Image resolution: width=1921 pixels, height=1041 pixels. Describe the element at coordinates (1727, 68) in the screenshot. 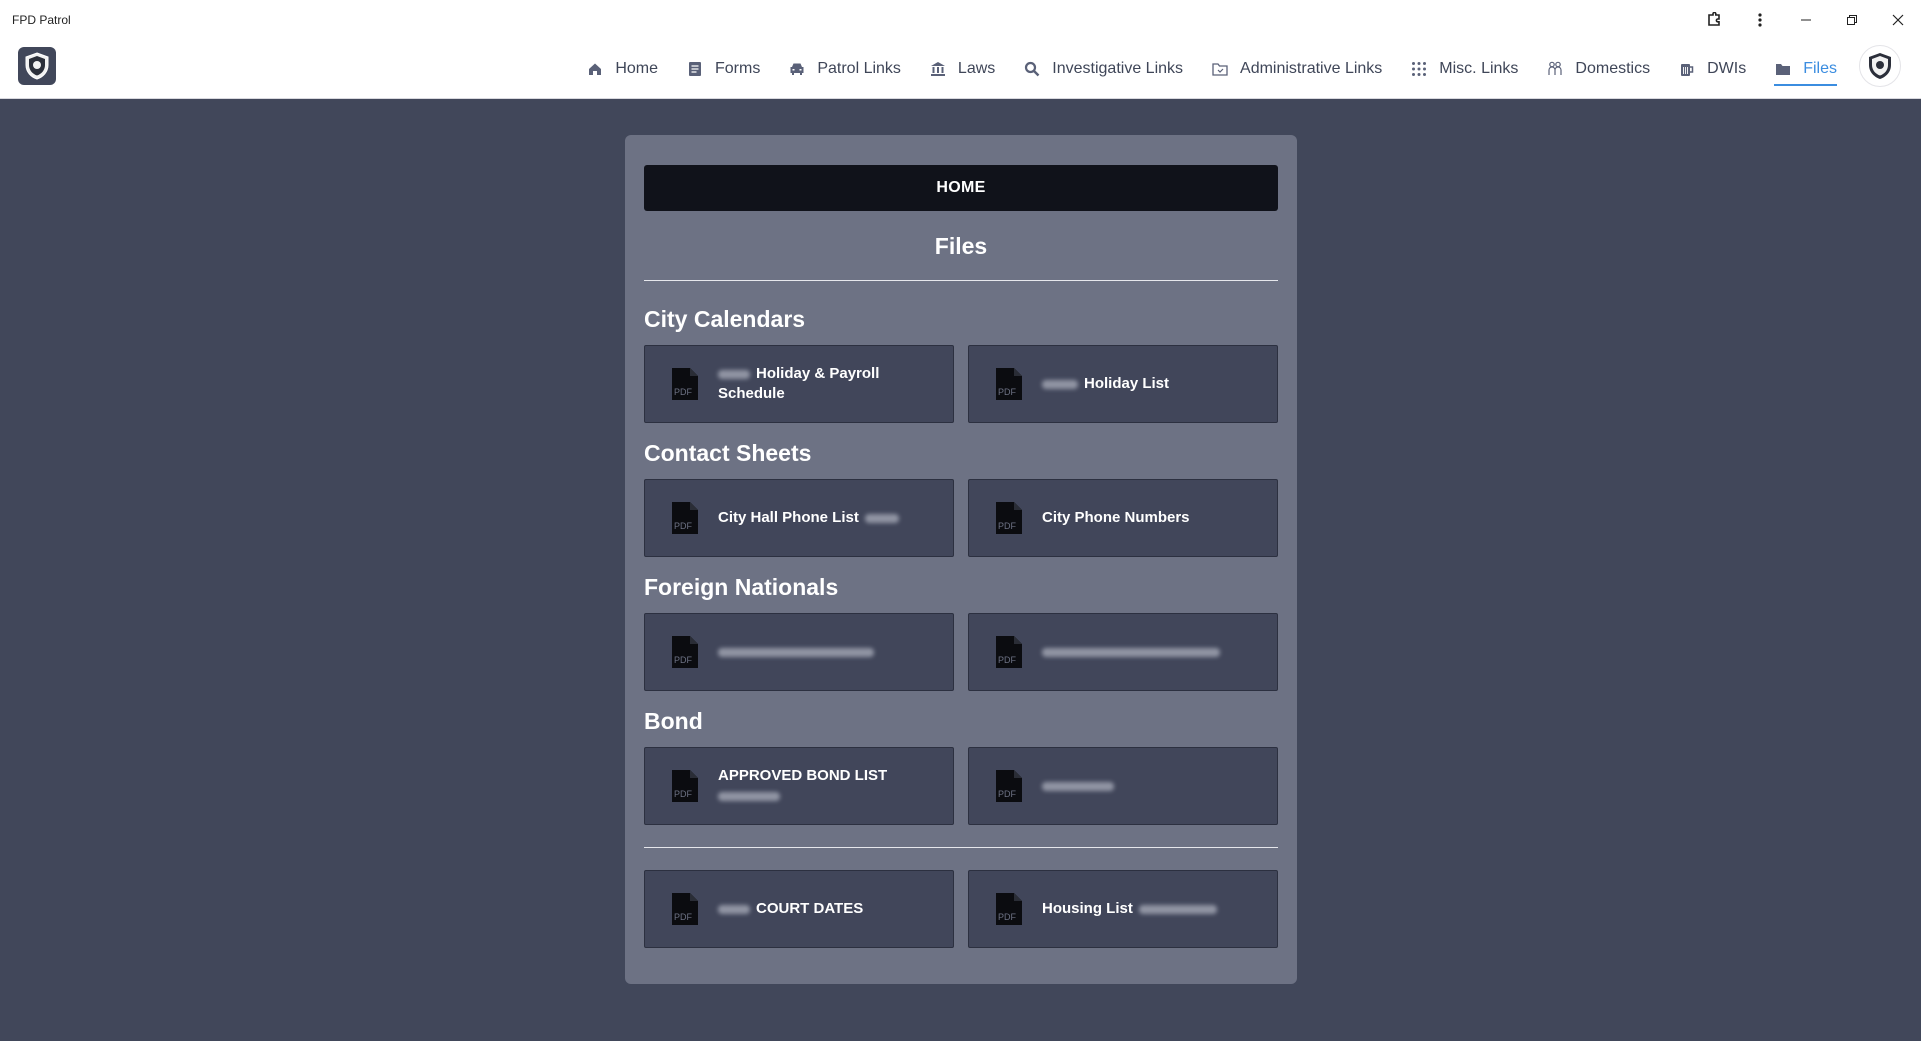

I see `nav-label: DWIs` at that location.